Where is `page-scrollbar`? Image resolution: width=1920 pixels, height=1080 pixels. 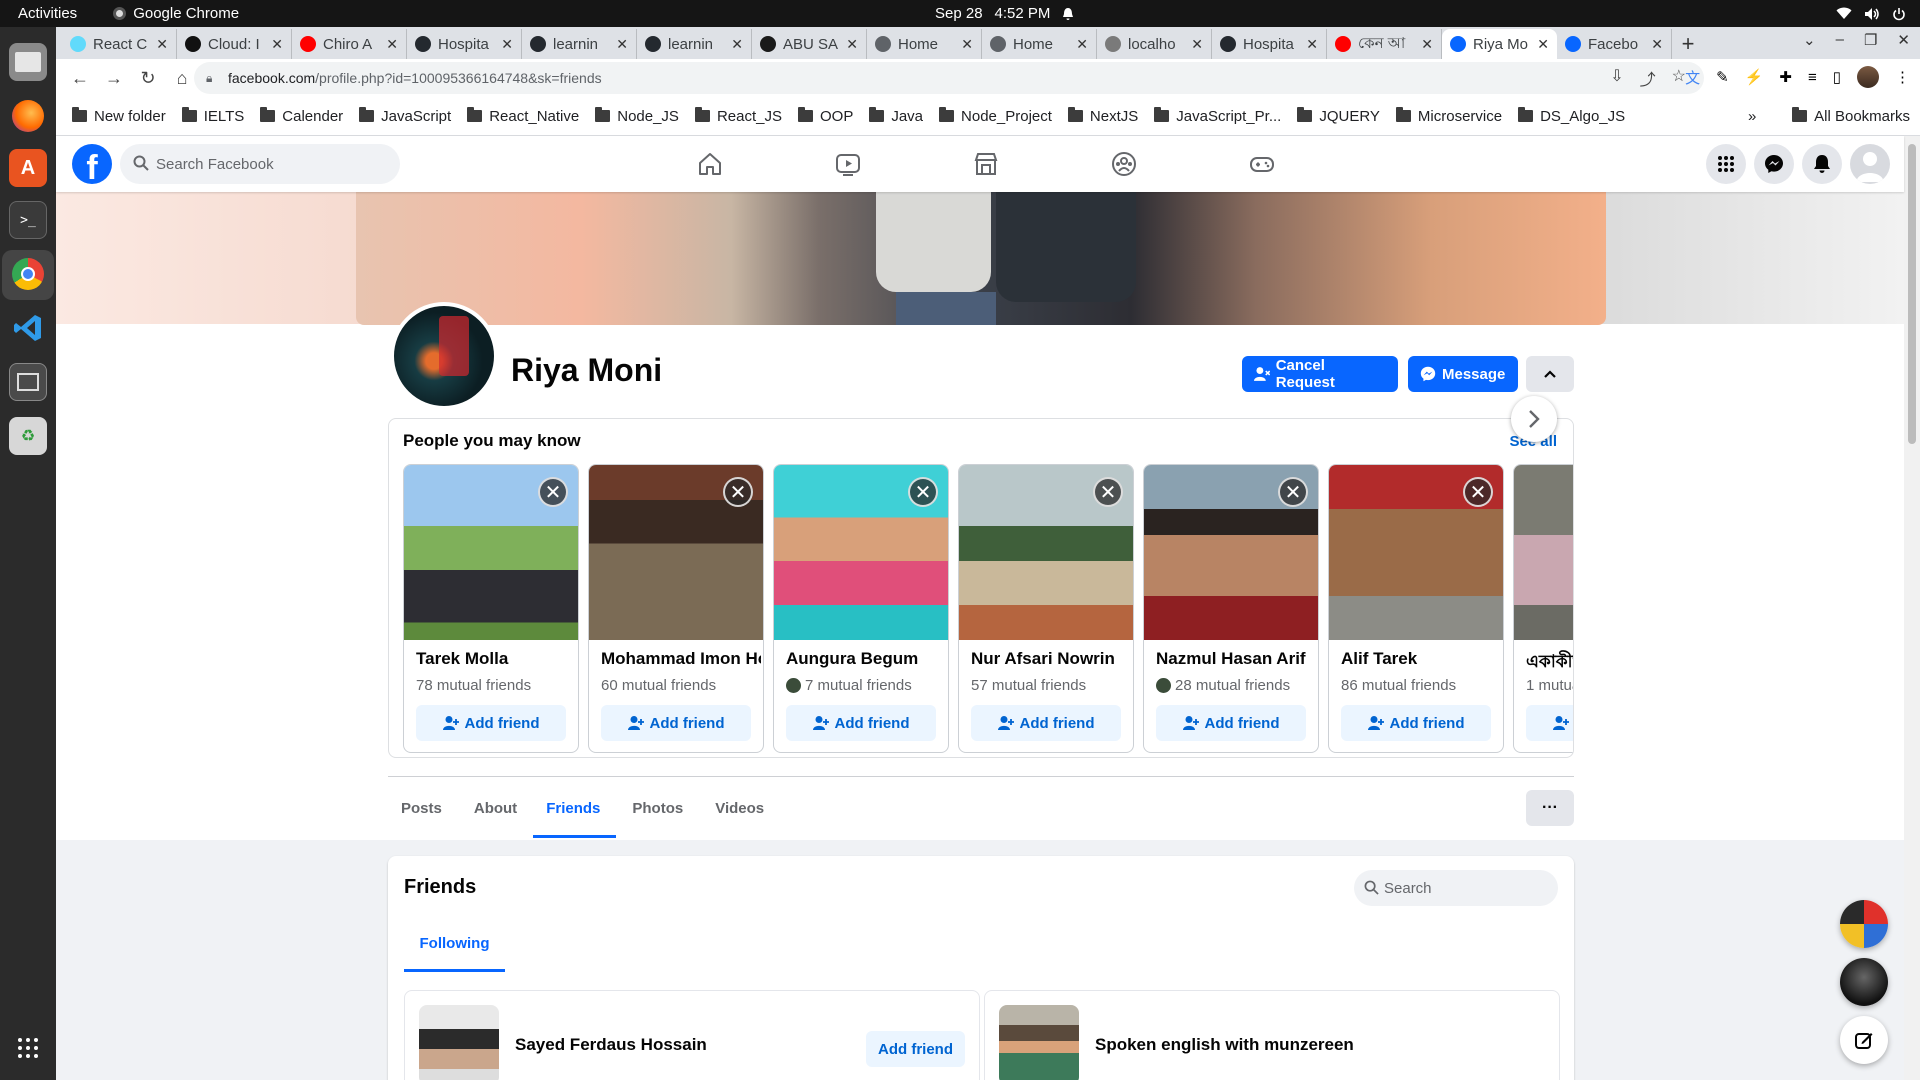
page-scrollbar is located at coordinates (1912, 608).